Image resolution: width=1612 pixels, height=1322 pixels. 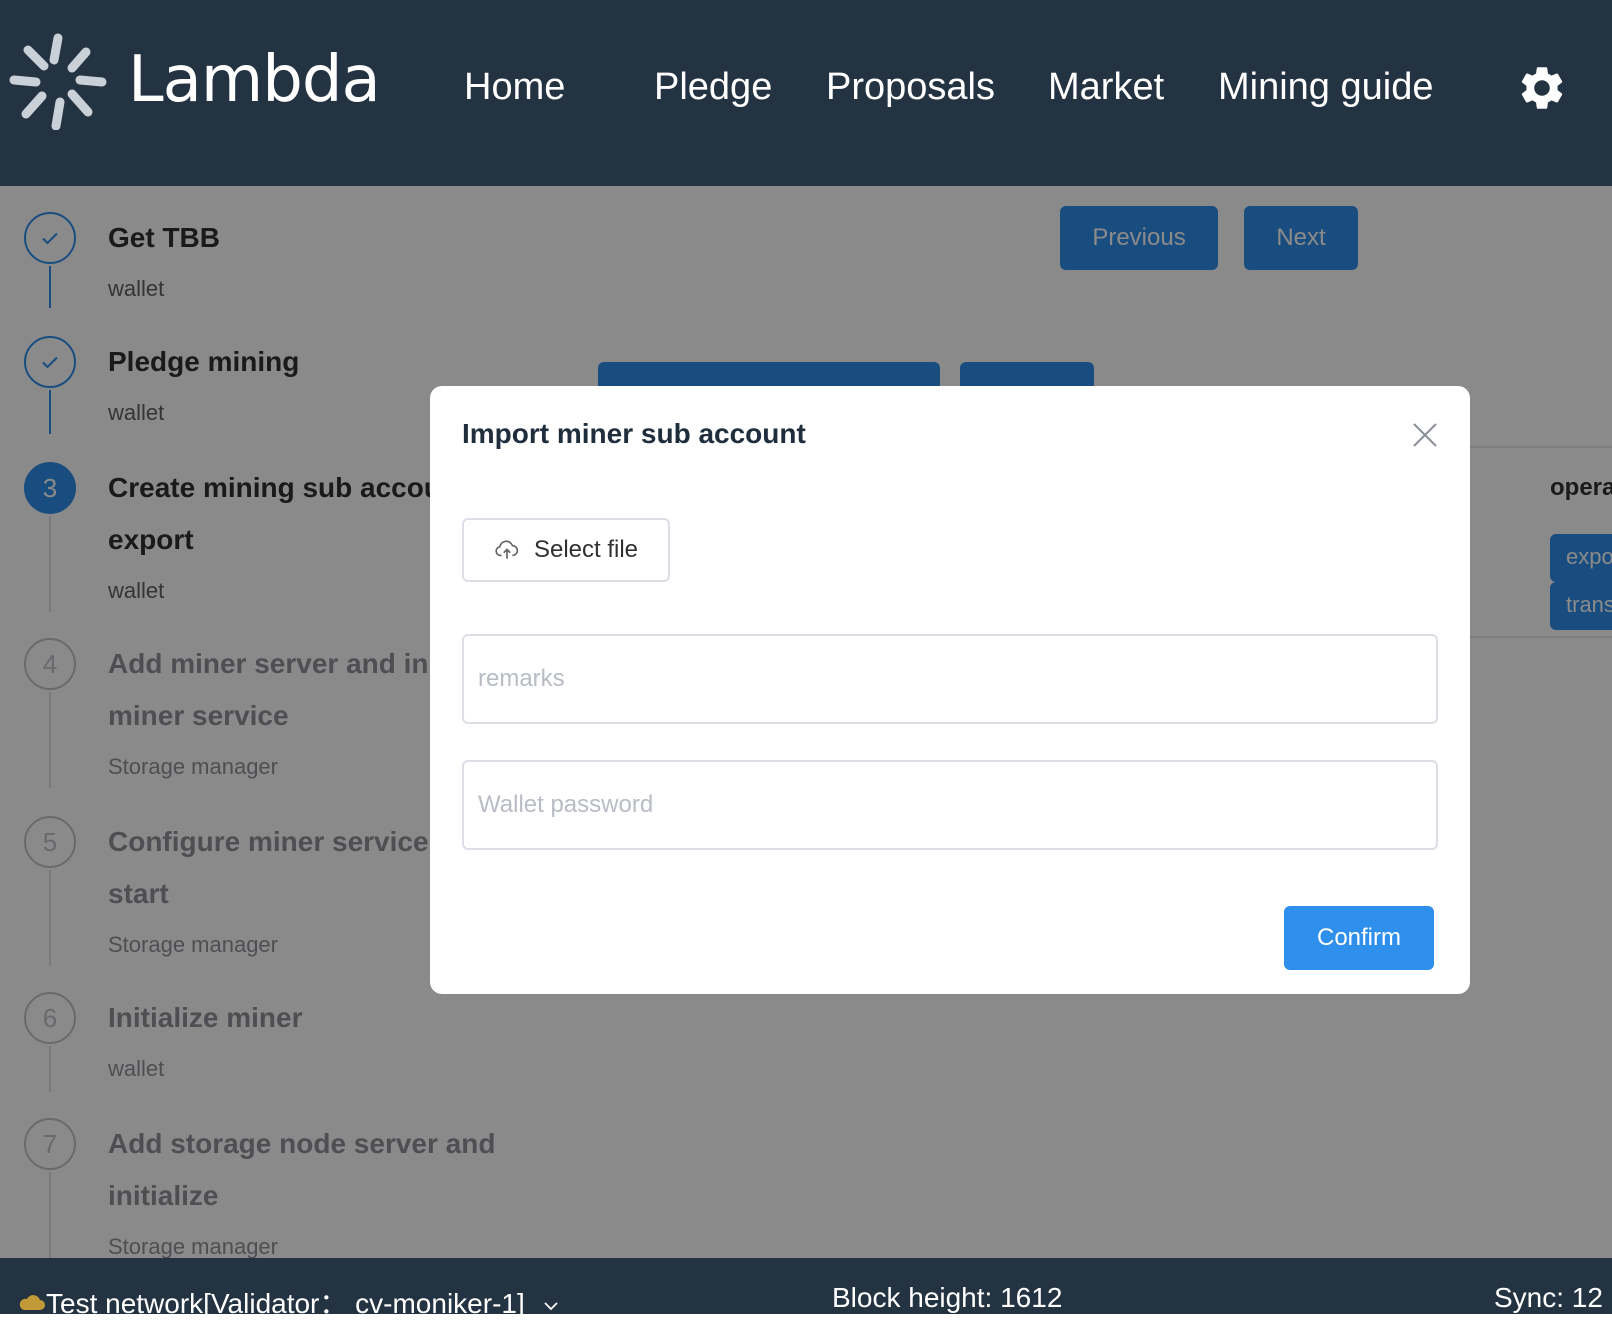 I want to click on cloud-upload-icon, so click(x=507, y=549).